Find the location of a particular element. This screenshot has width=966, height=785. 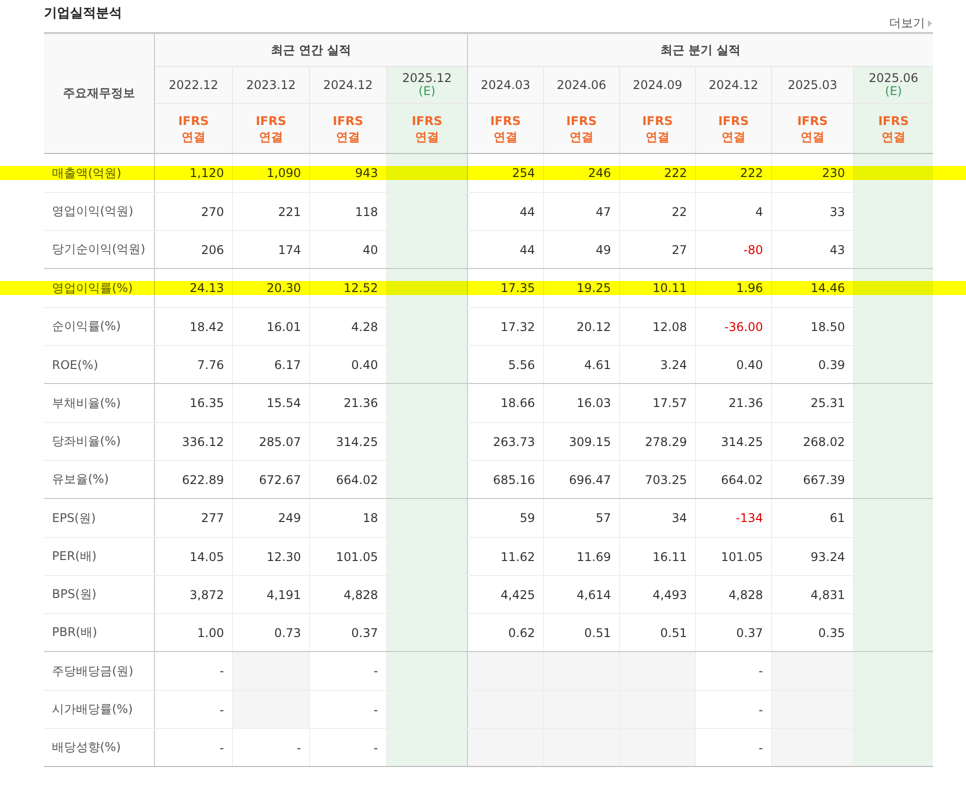

period-label: 2024.06 is located at coordinates (581, 85).